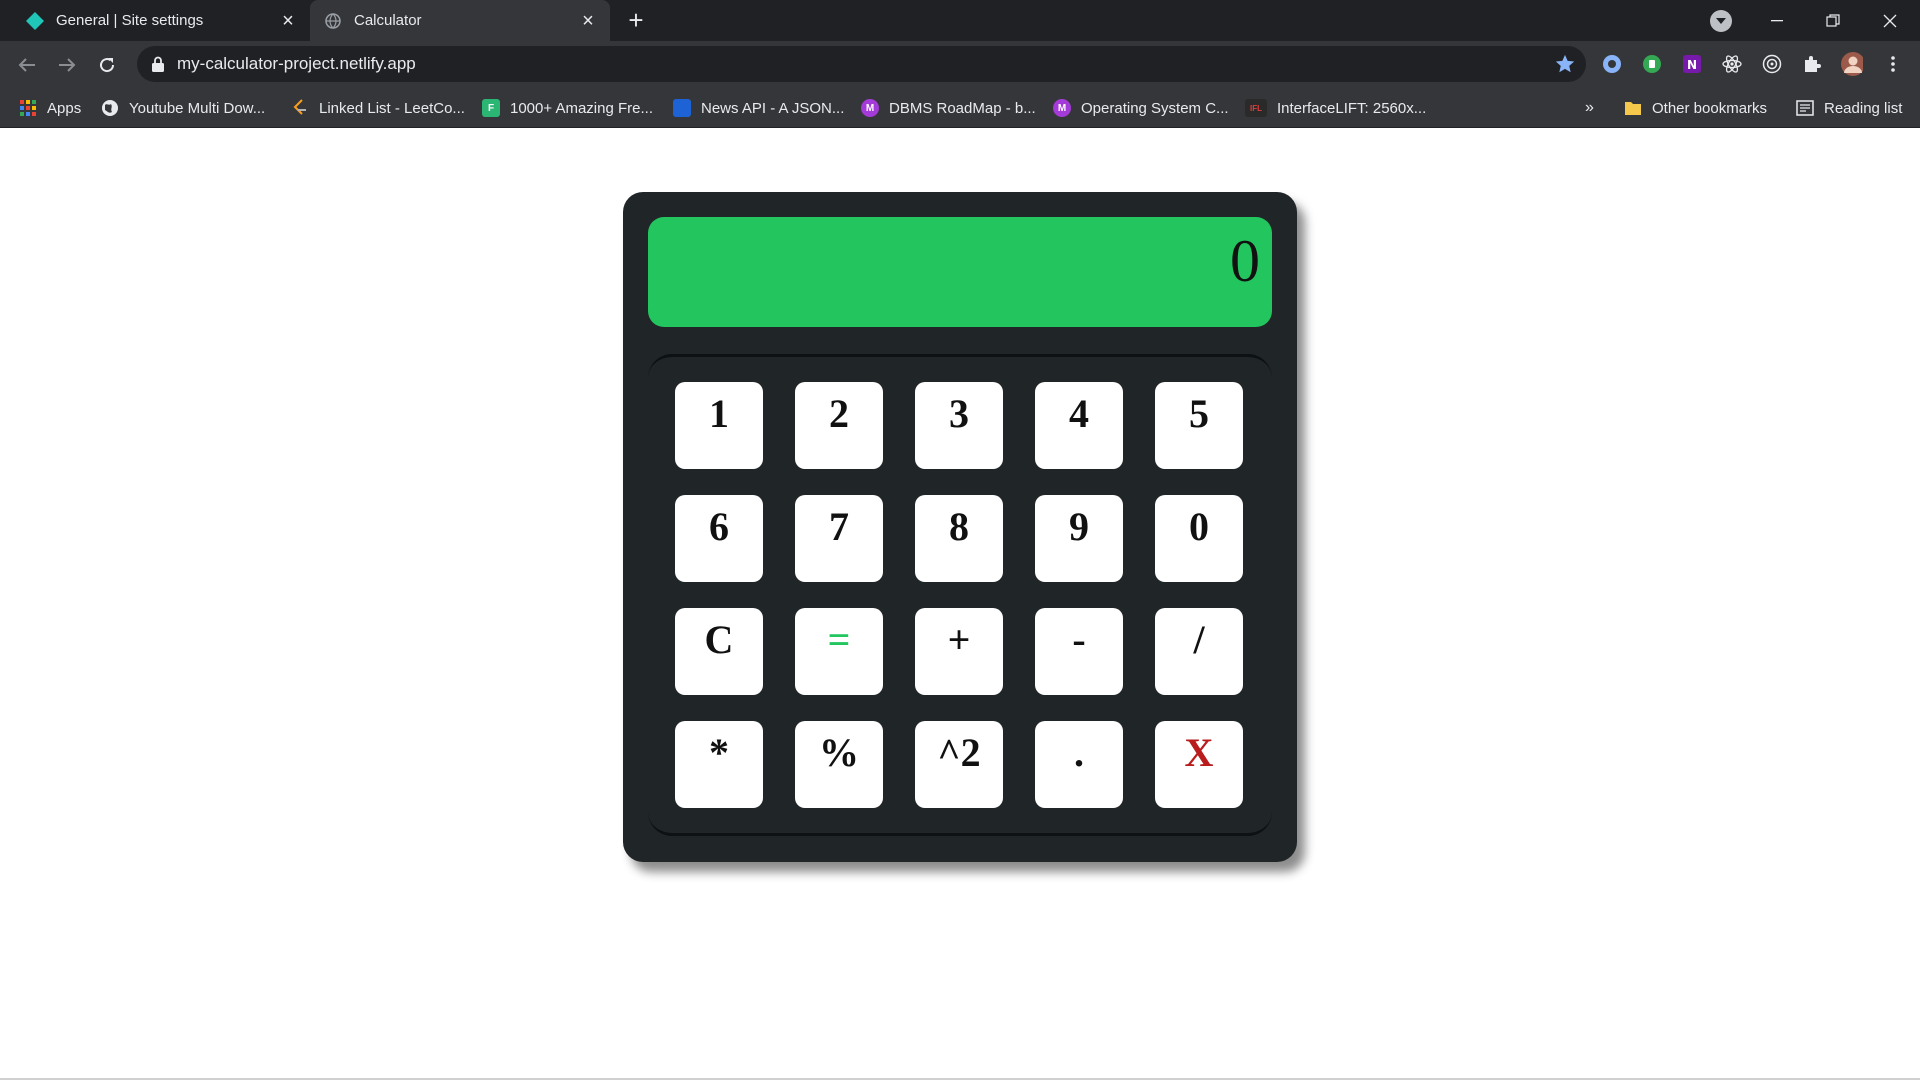 This screenshot has height=1080, width=1920. I want to click on lock-icon, so click(158, 64).